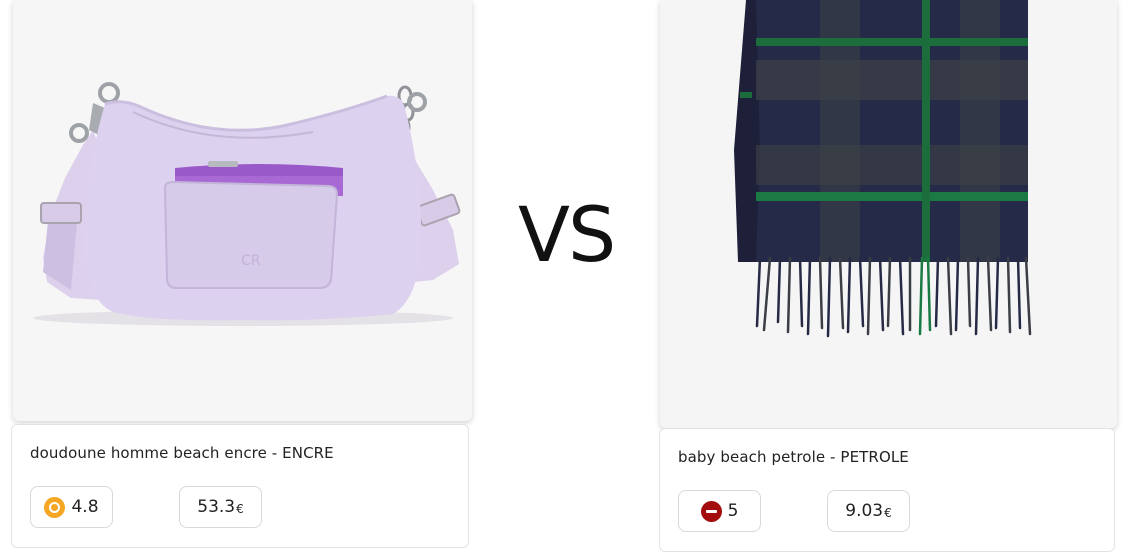 The height and width of the screenshot is (559, 1136). I want to click on score-pill-left: 4.8, so click(71, 507).